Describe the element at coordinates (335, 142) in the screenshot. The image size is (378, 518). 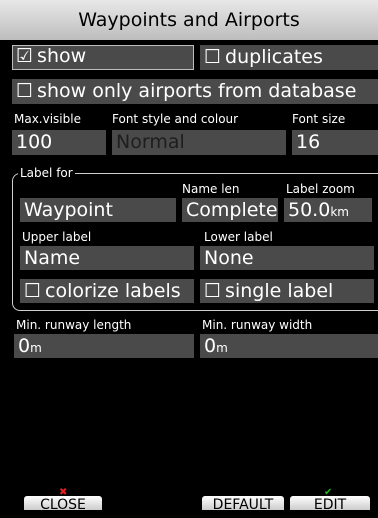
I see `font-size-field: 16` at that location.